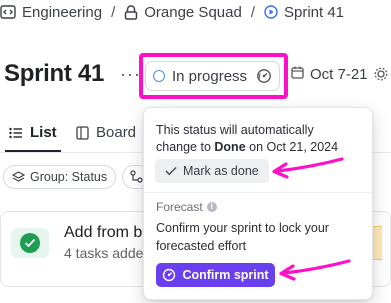 The width and height of the screenshot is (391, 303). I want to click on breadcrumb-item-orange-squad: Orange Squad, so click(183, 12).